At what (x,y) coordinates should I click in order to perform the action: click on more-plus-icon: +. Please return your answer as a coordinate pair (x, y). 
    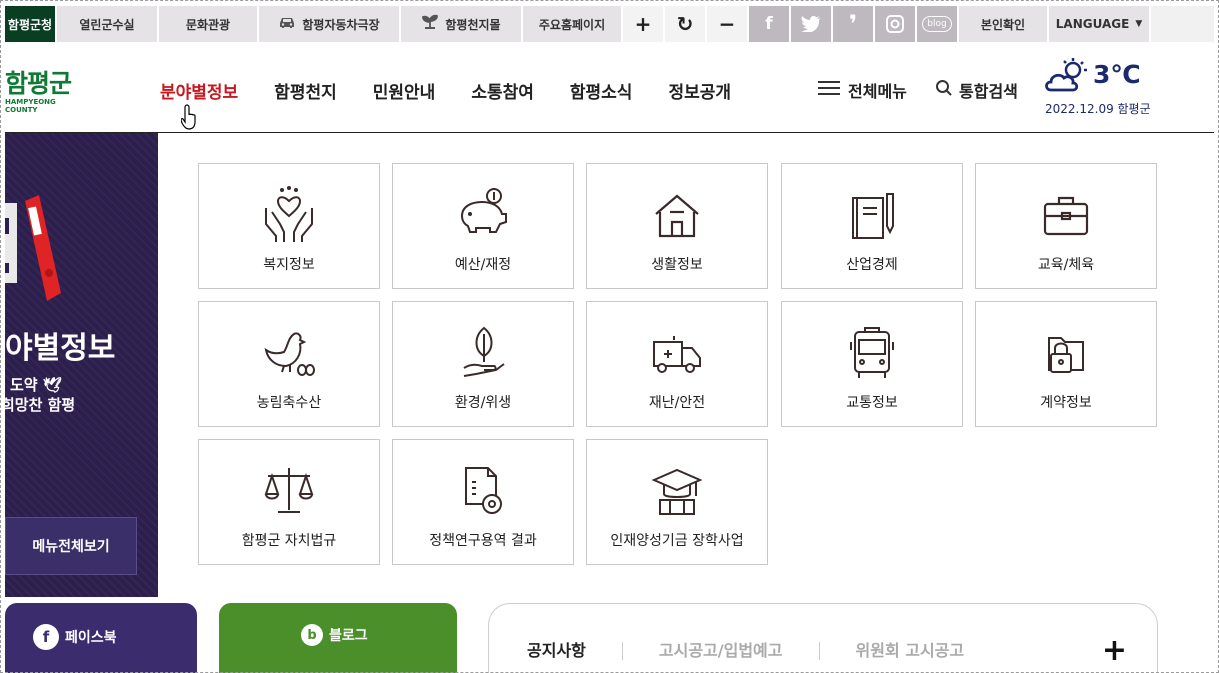
    Looking at the image, I should click on (1114, 651).